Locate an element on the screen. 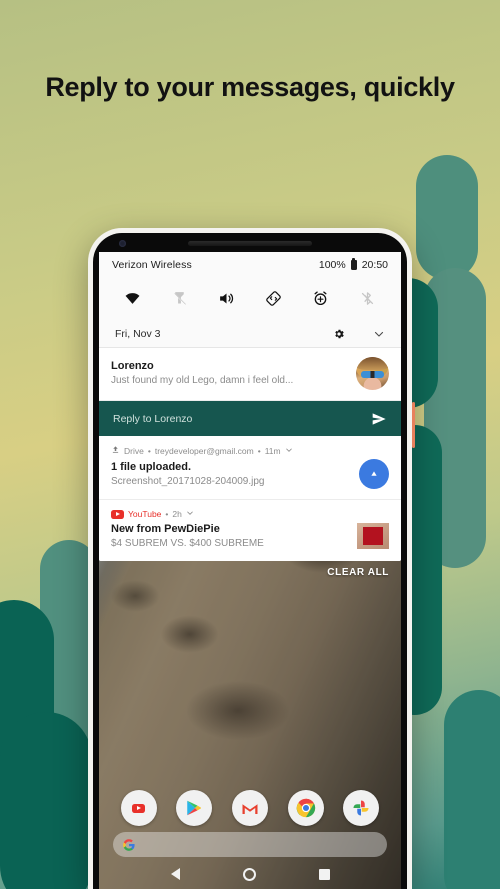  avatar-sunglasses is located at coordinates (372, 374).